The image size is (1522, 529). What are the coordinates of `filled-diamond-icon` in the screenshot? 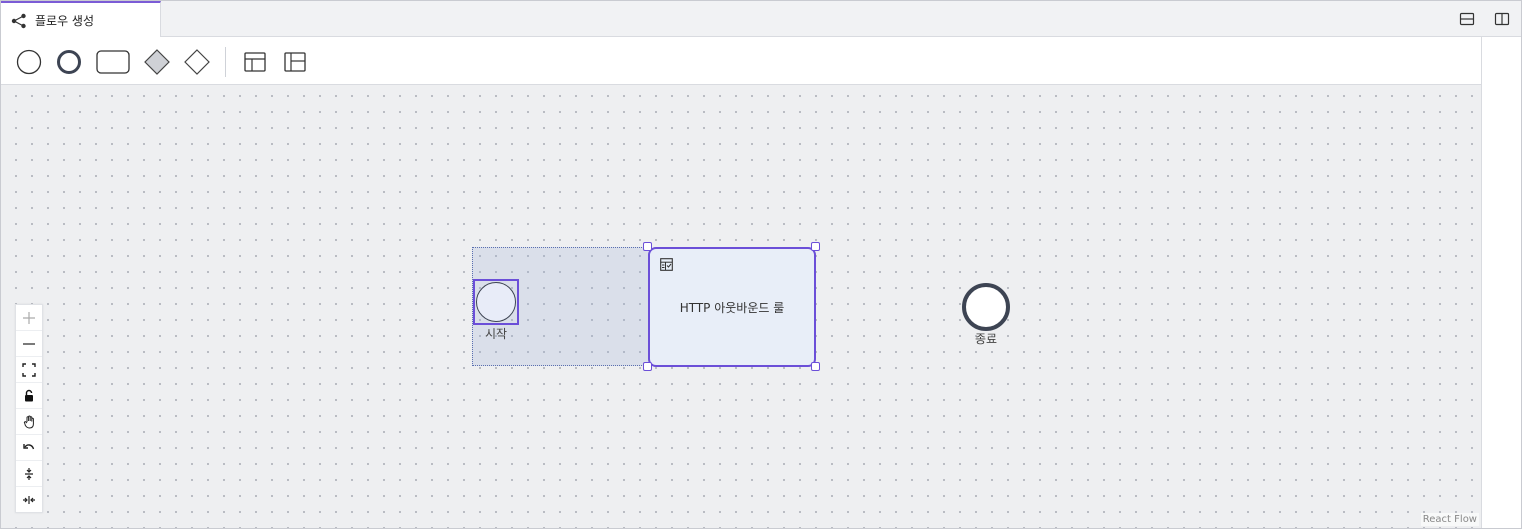 It's located at (157, 62).